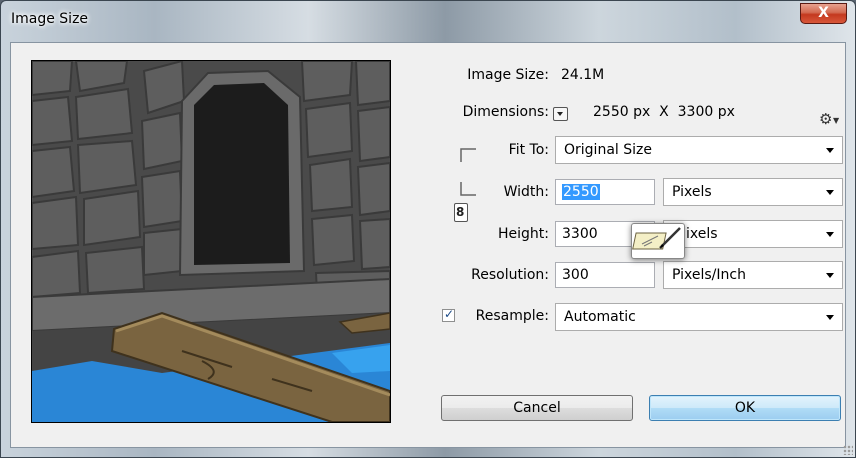 This screenshot has height=458, width=856. Describe the element at coordinates (605, 192) in the screenshot. I see `width-input: 2550` at that location.